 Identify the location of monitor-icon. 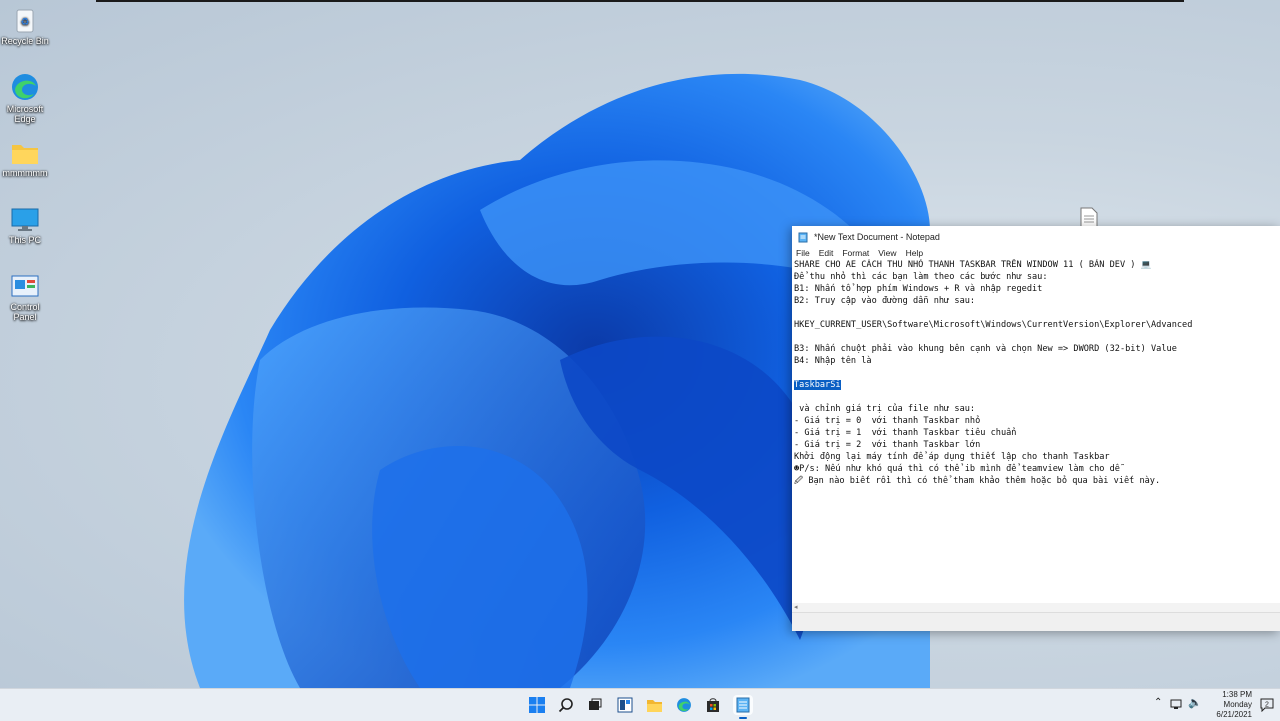
(25, 219).